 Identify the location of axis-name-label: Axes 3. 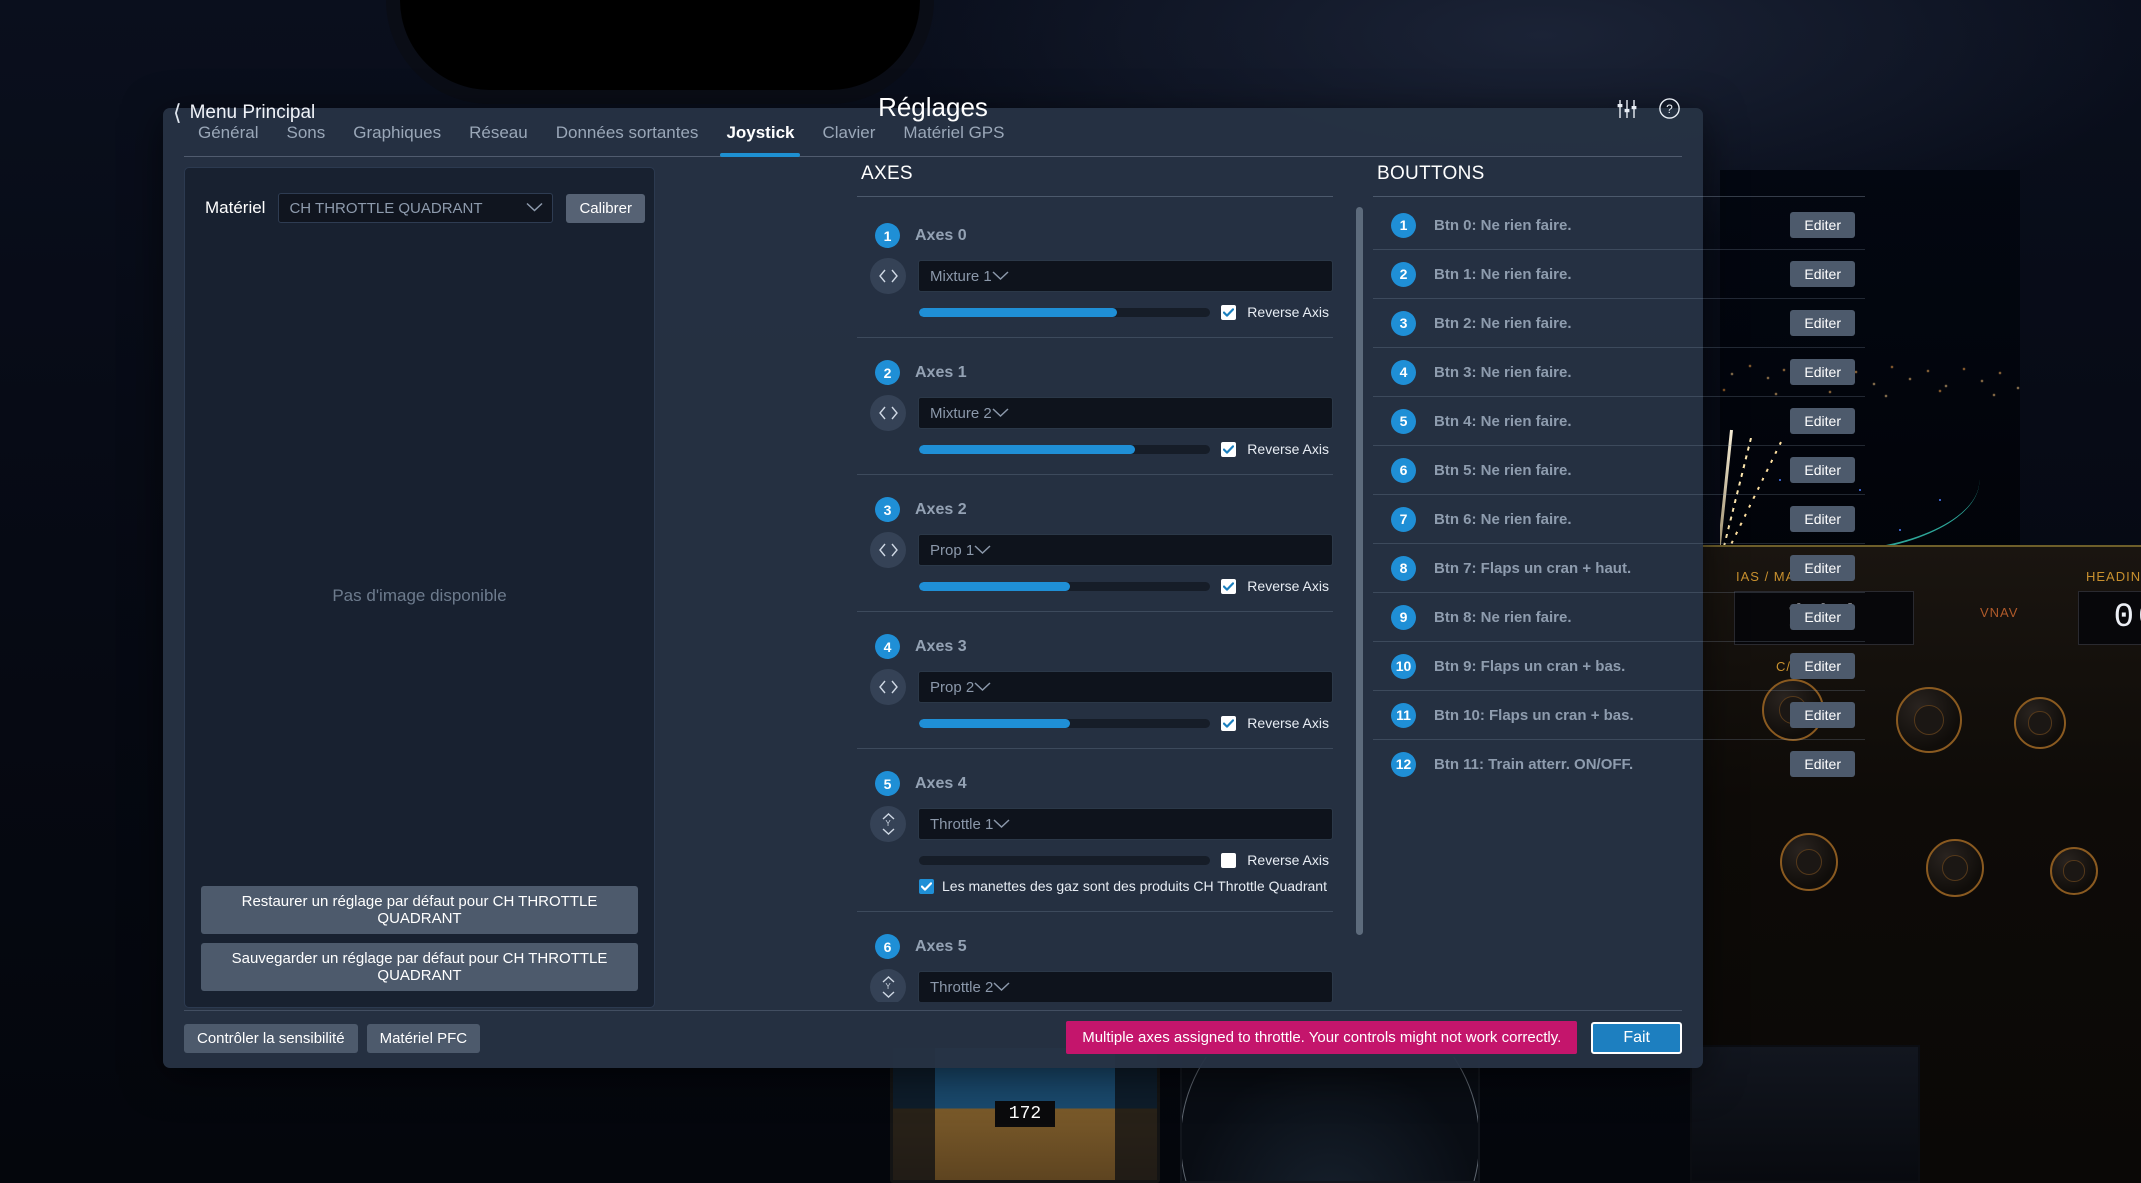
(941, 646).